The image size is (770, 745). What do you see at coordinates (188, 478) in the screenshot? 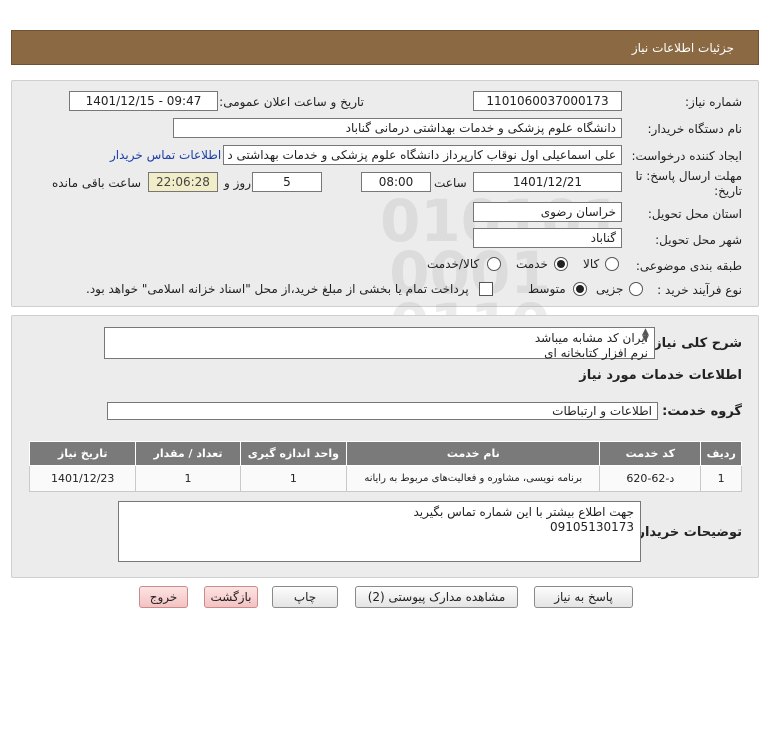
I see `cell-qty: 1` at bounding box center [188, 478].